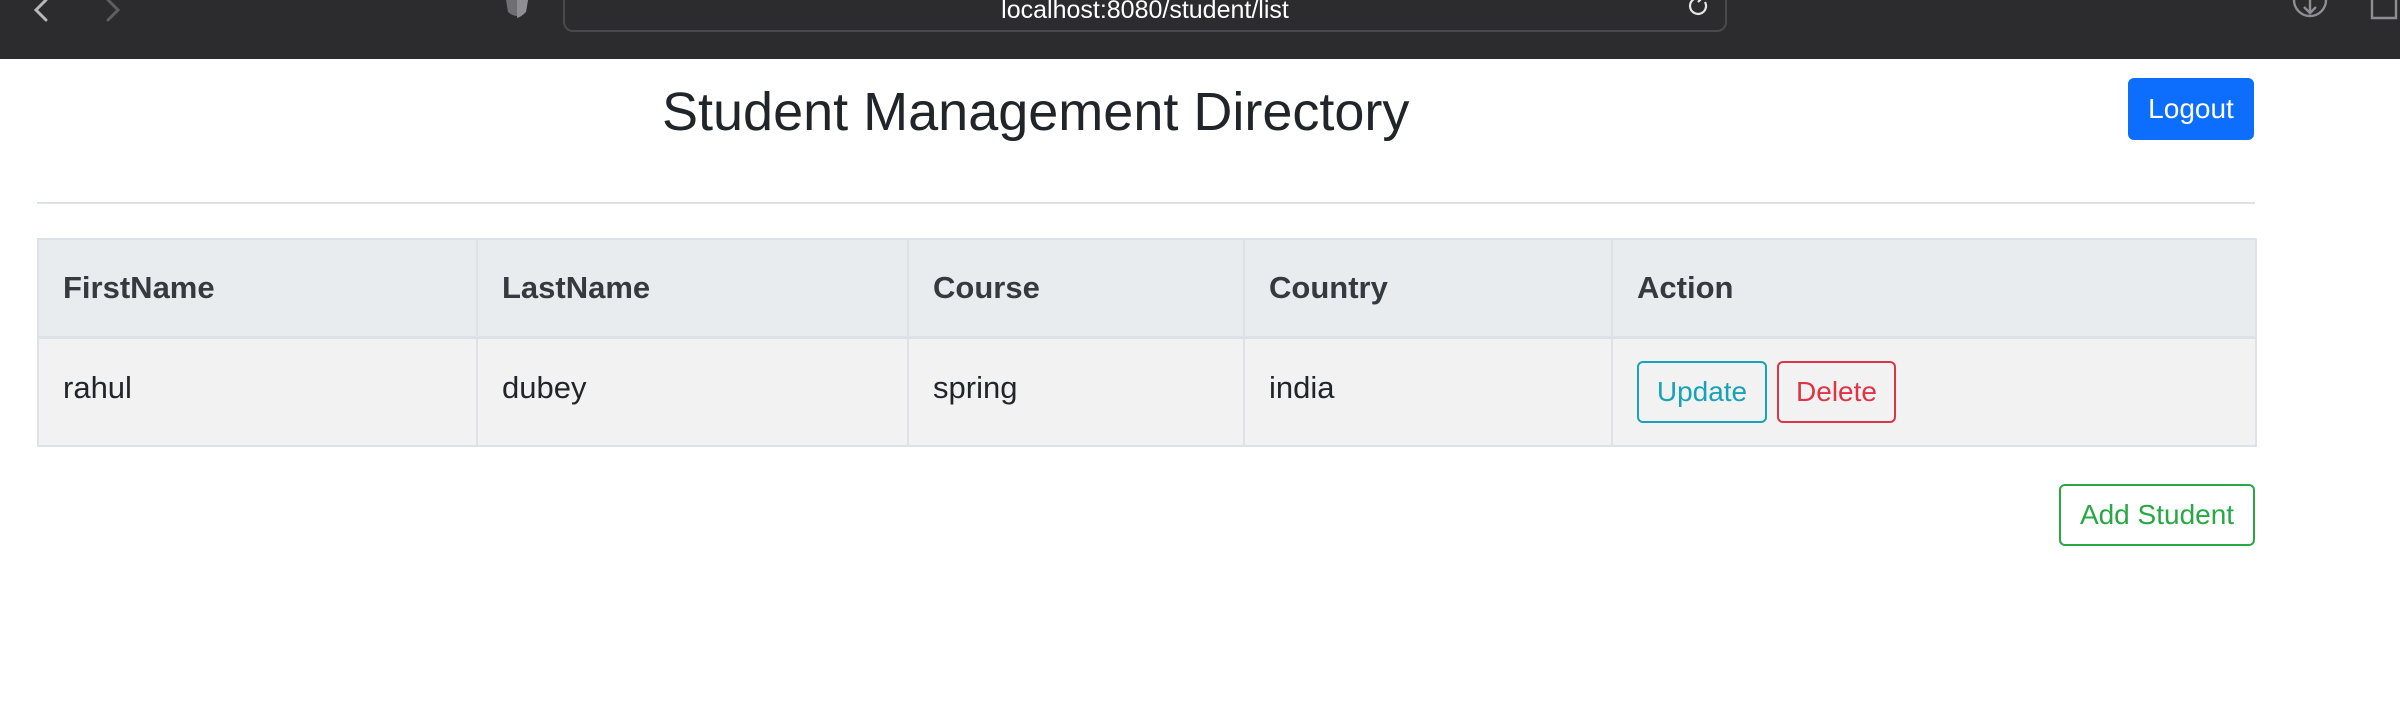 This screenshot has width=2400, height=716. I want to click on column-header-country: Country, so click(1428, 288).